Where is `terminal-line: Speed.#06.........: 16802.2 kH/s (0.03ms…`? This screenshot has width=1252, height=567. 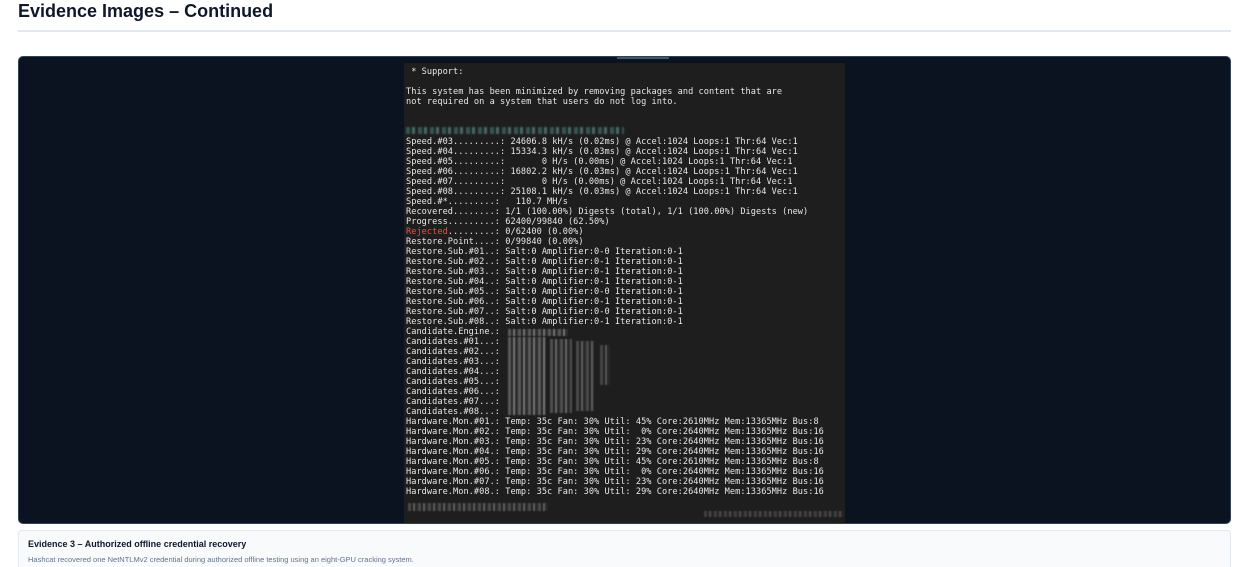 terminal-line: Speed.#06.........: 16802.2 kH/s (0.03ms… is located at coordinates (602, 172).